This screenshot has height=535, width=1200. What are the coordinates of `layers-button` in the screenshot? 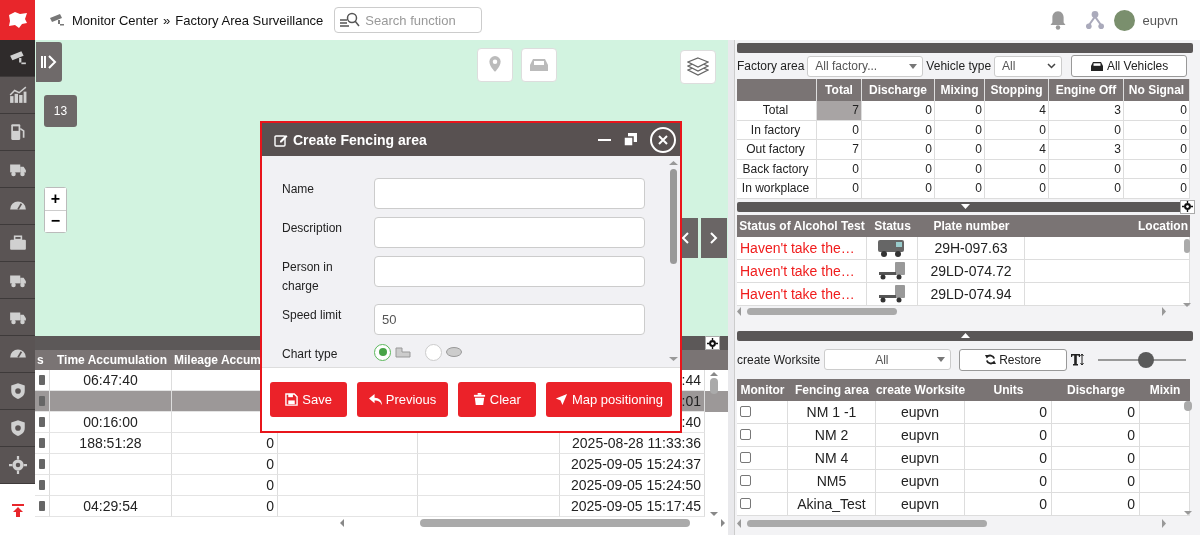 It's located at (698, 67).